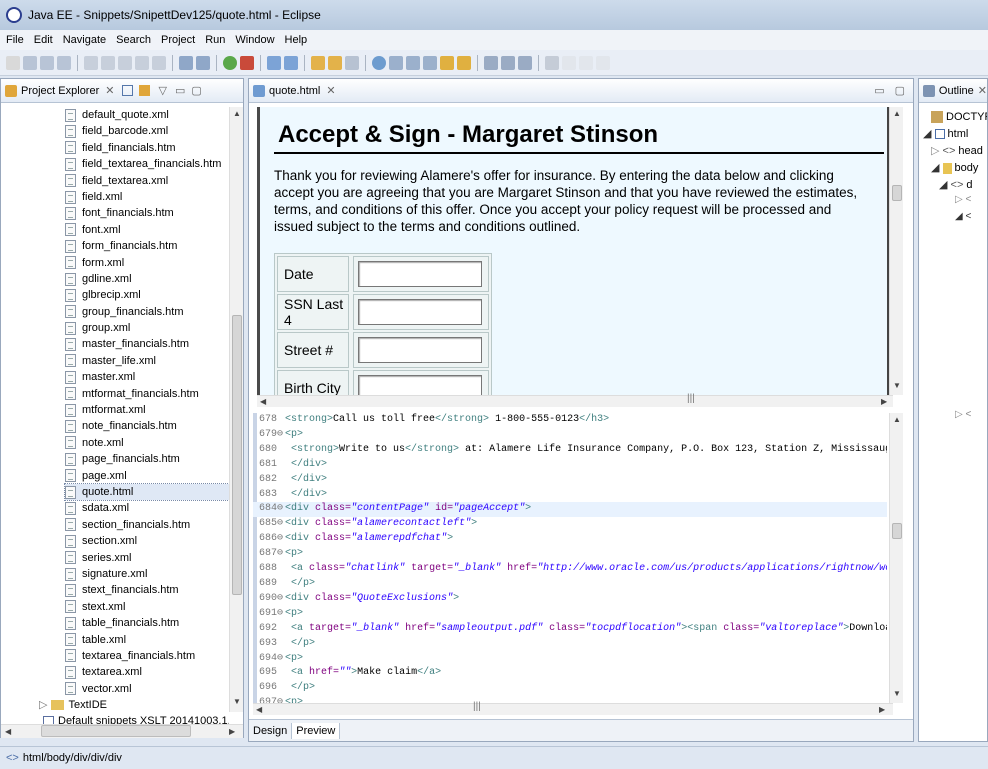 The height and width of the screenshot is (769, 988). I want to click on run-icon, so click(230, 62).